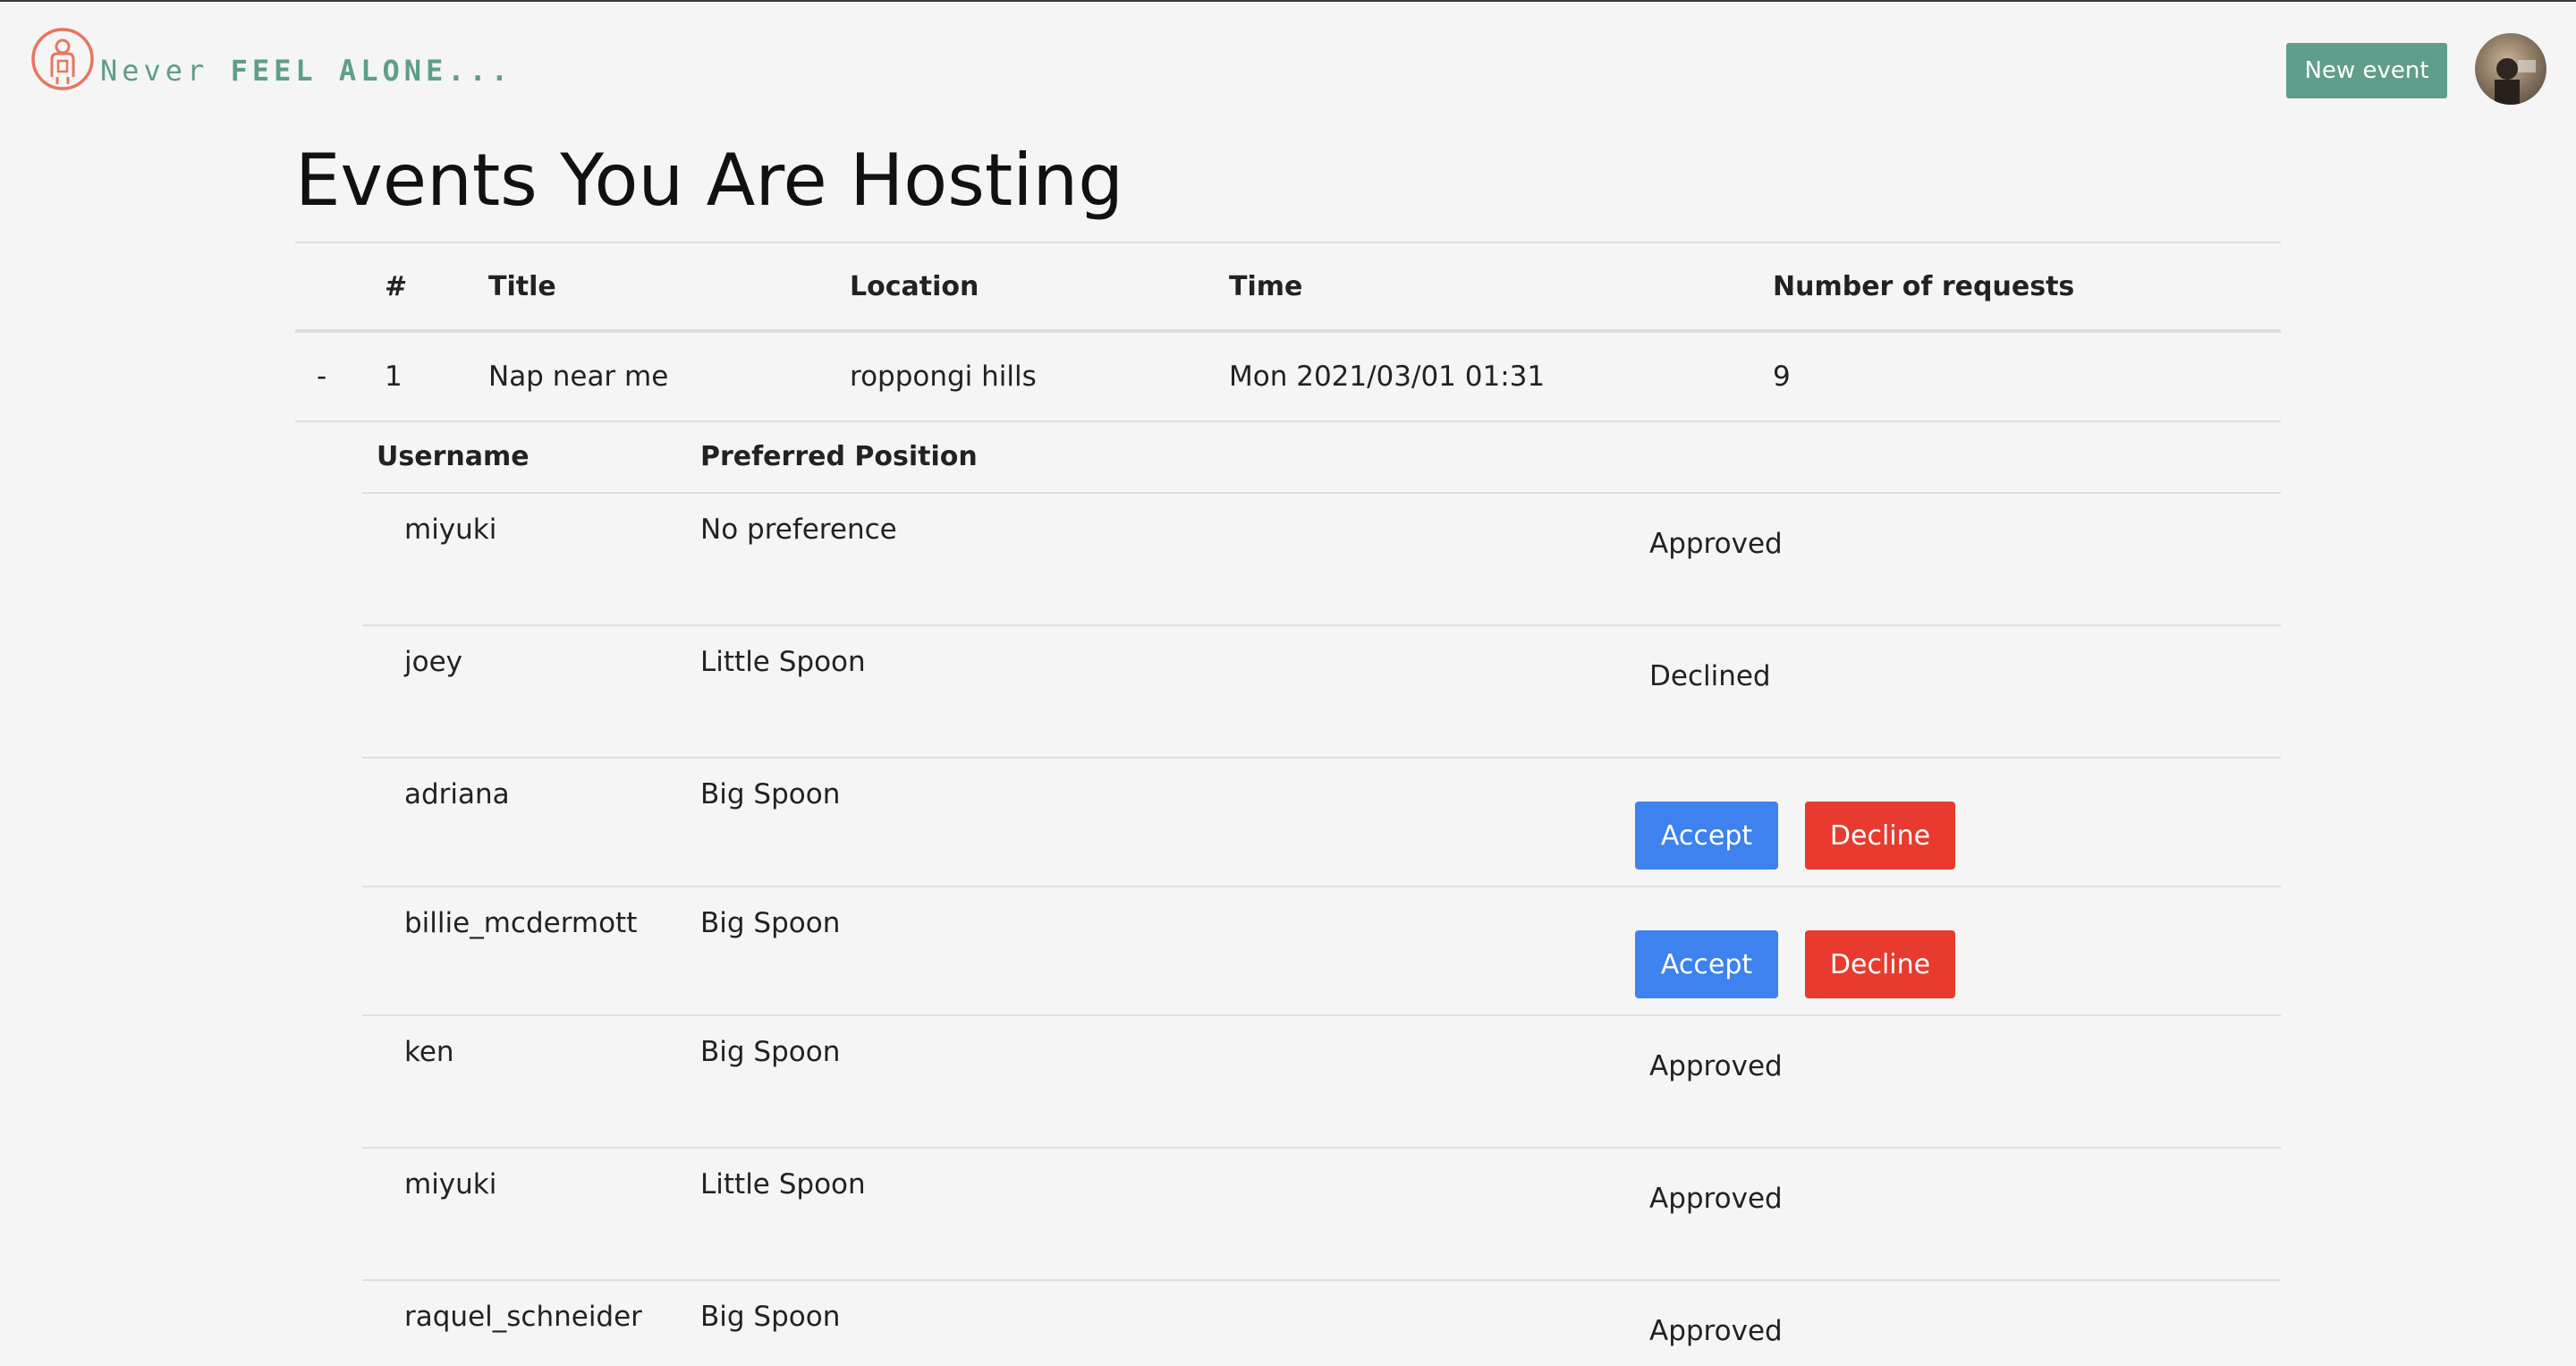  I want to click on navbar: Never FEEL ALONE... New event, so click(1288, 69).